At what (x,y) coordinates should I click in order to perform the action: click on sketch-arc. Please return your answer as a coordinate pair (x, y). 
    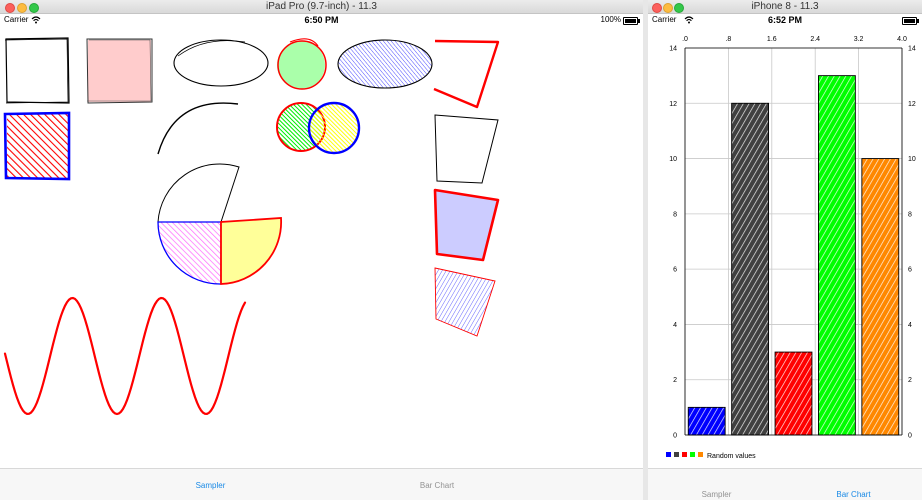
    Looking at the image, I should click on (198, 128).